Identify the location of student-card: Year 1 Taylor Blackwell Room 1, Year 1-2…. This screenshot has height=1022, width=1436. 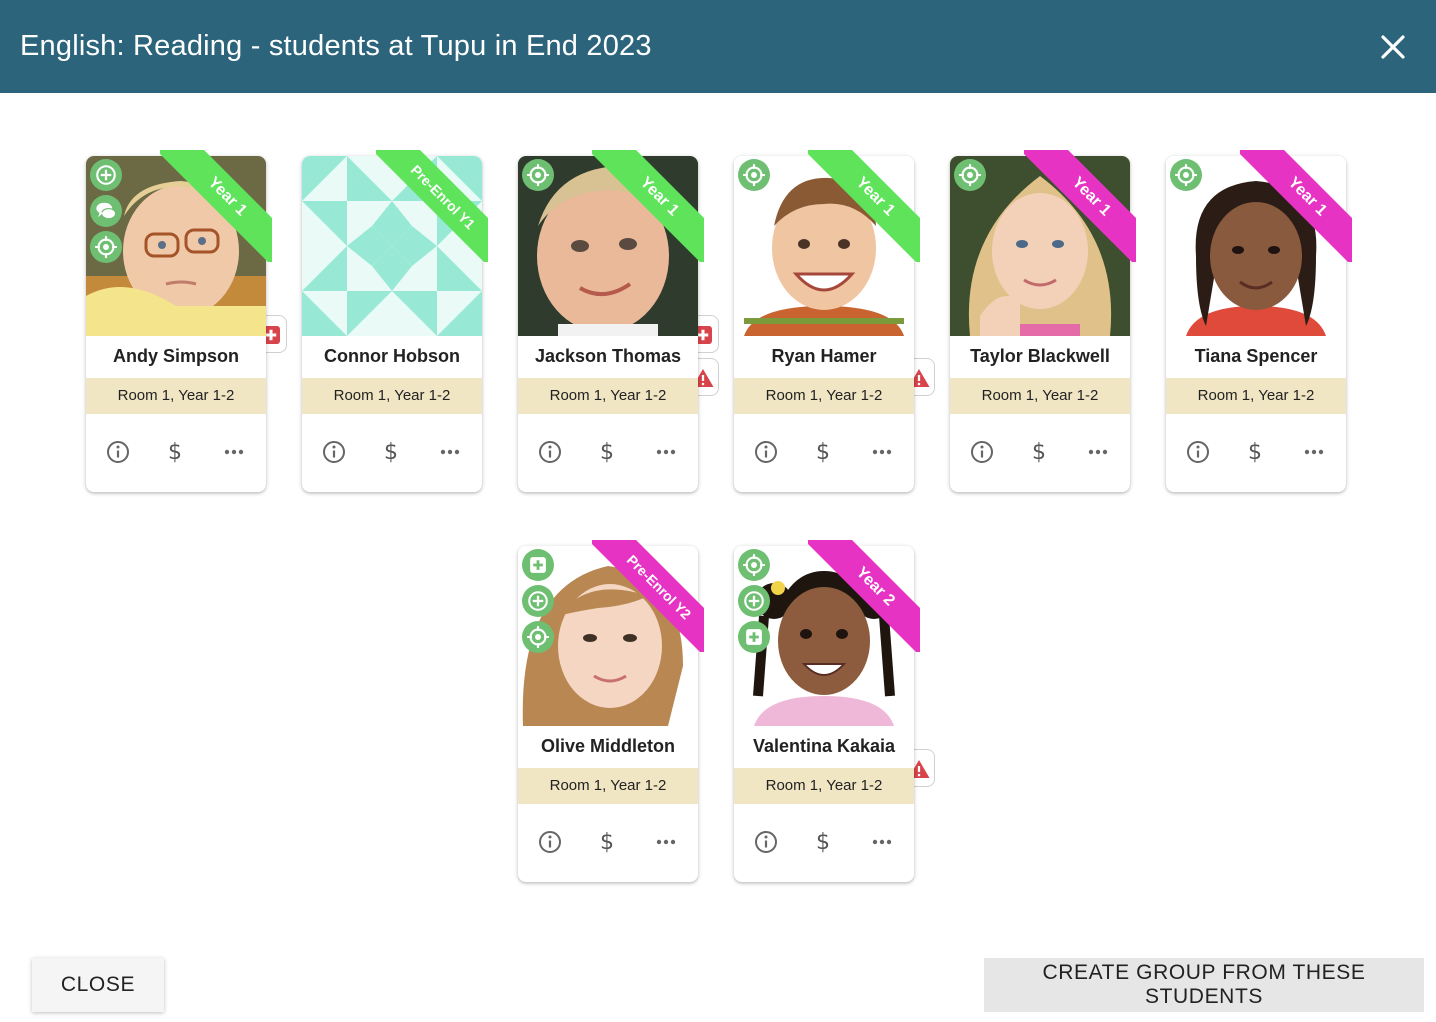
(1043, 321).